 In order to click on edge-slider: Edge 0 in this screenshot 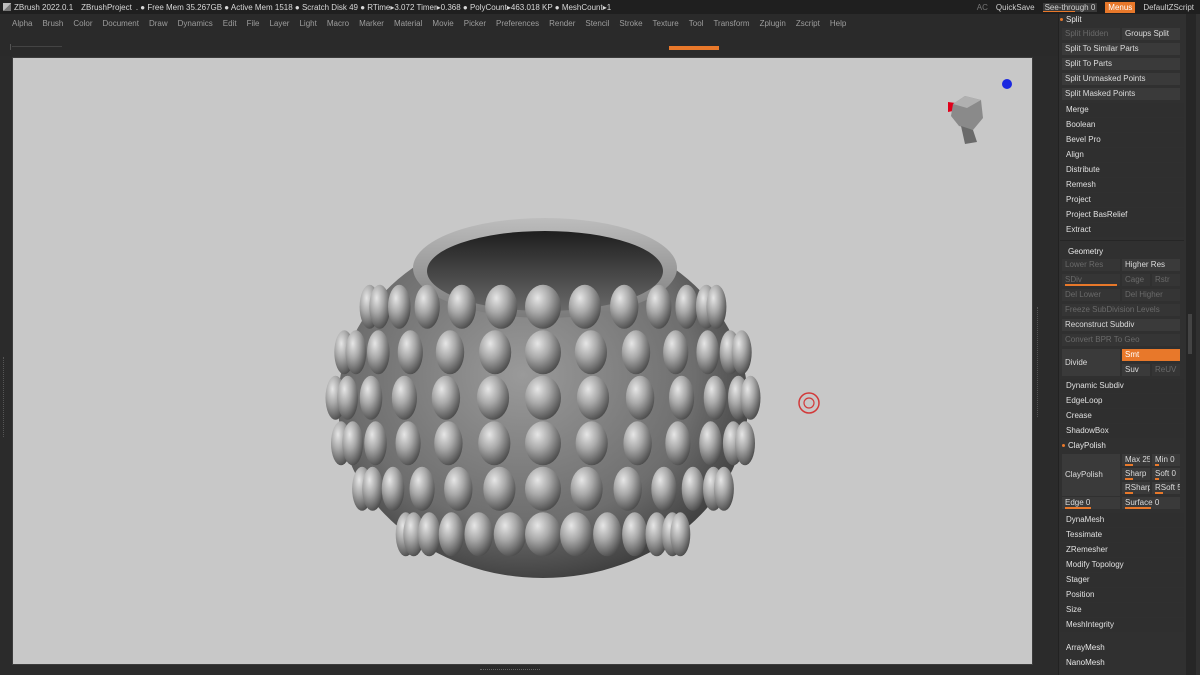, I will do `click(1091, 503)`.